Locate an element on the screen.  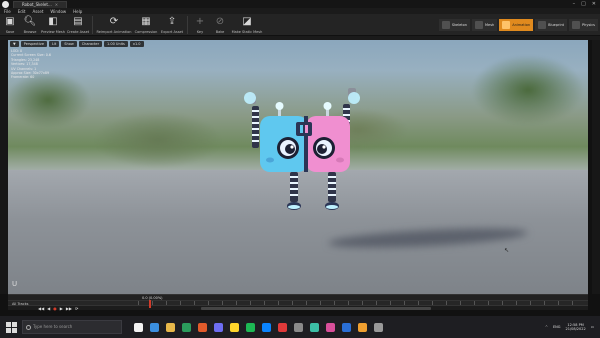
mode-physics: Physics is located at coordinates (583, 25).